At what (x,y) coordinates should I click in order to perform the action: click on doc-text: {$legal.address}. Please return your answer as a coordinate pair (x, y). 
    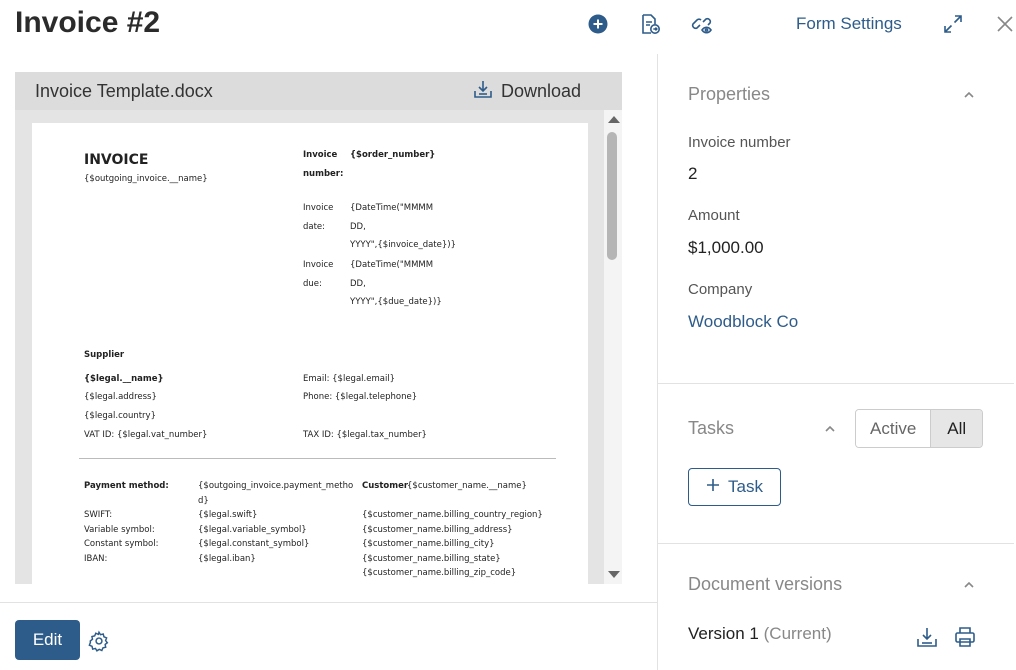
    Looking at the image, I should click on (120, 397).